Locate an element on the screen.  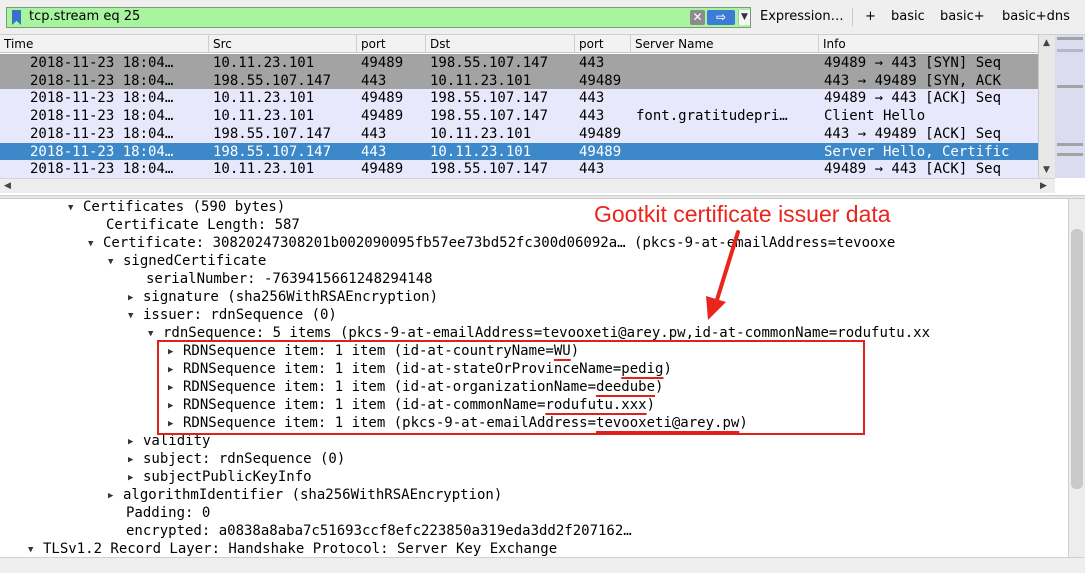
column-header-dst: Dst is located at coordinates (500, 44).